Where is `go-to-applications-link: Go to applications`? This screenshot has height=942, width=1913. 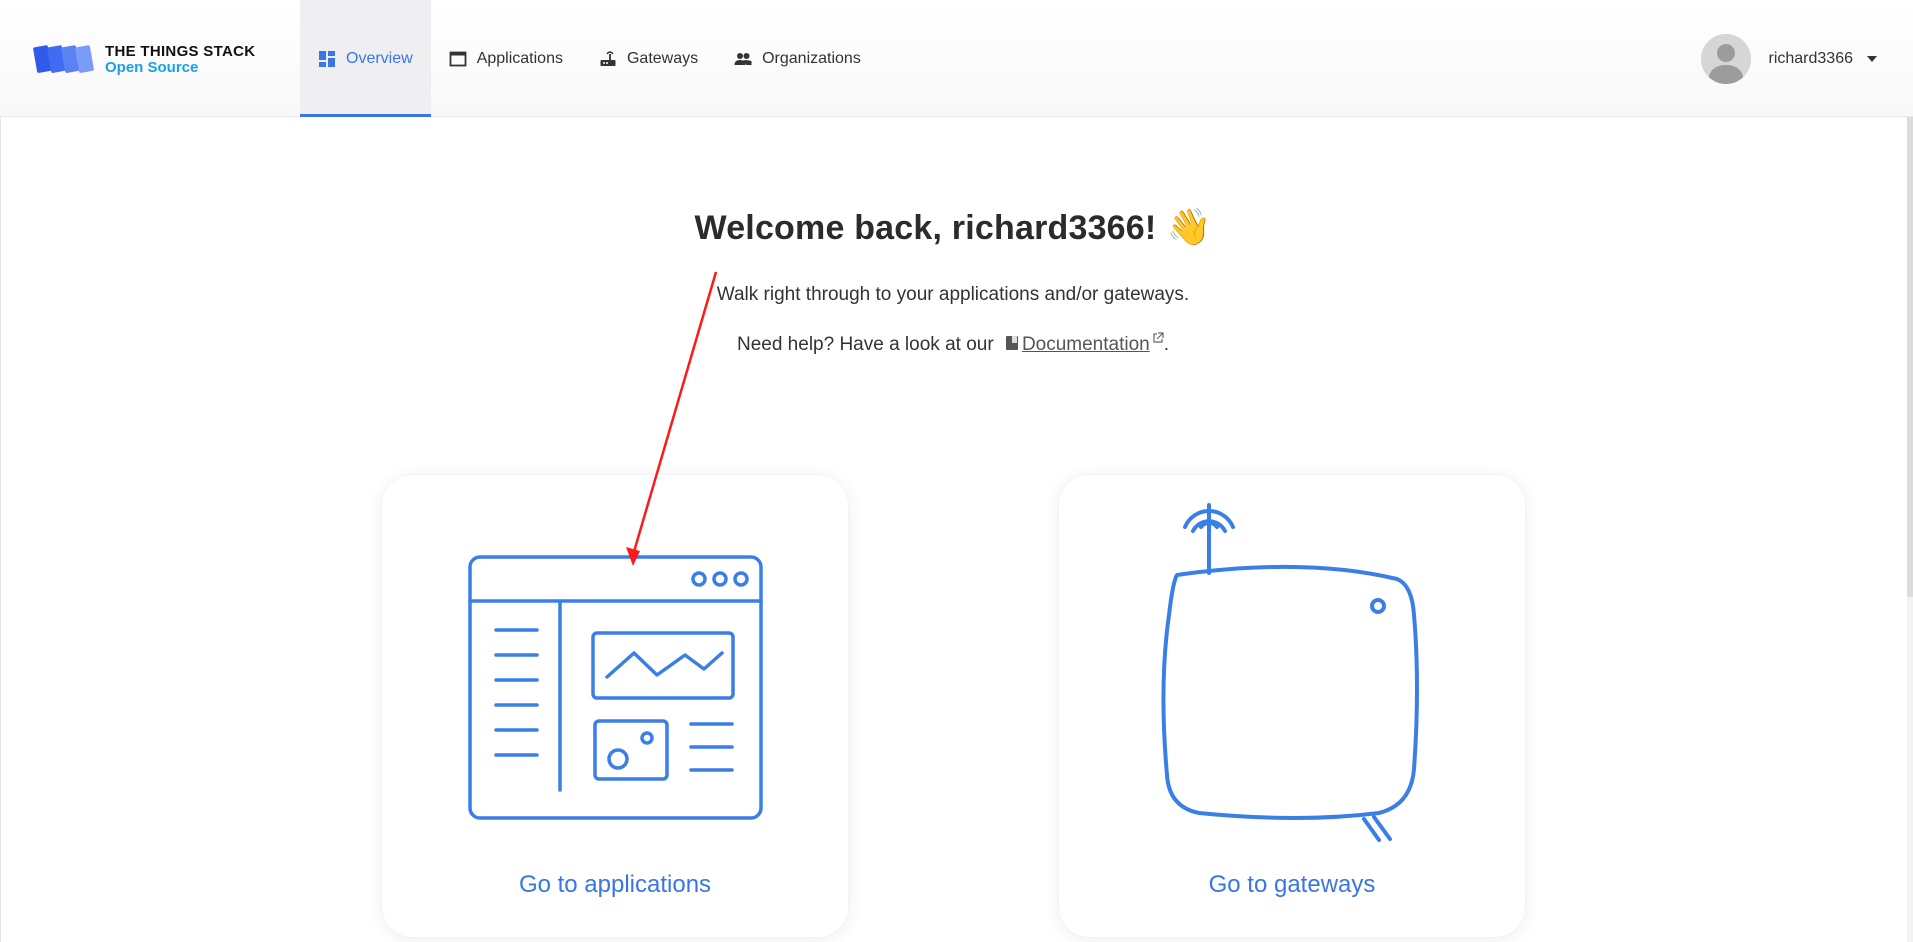
go-to-applications-link: Go to applications is located at coordinates (615, 885).